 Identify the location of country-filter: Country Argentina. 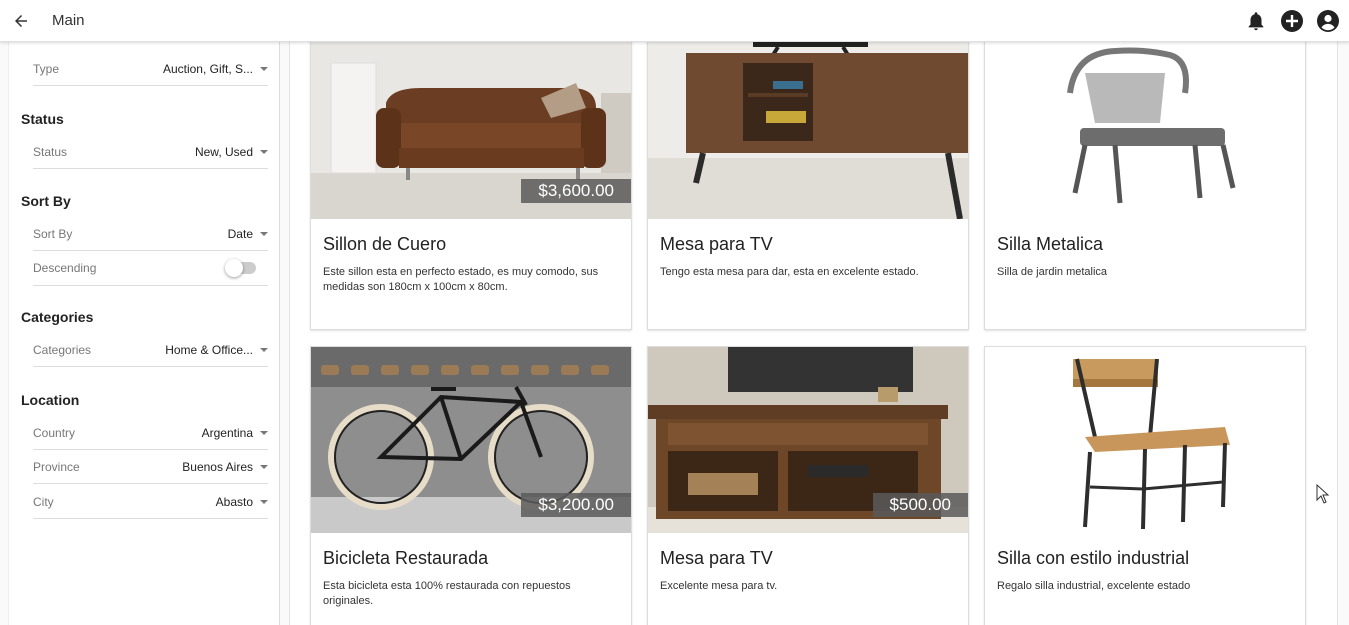
(150, 433).